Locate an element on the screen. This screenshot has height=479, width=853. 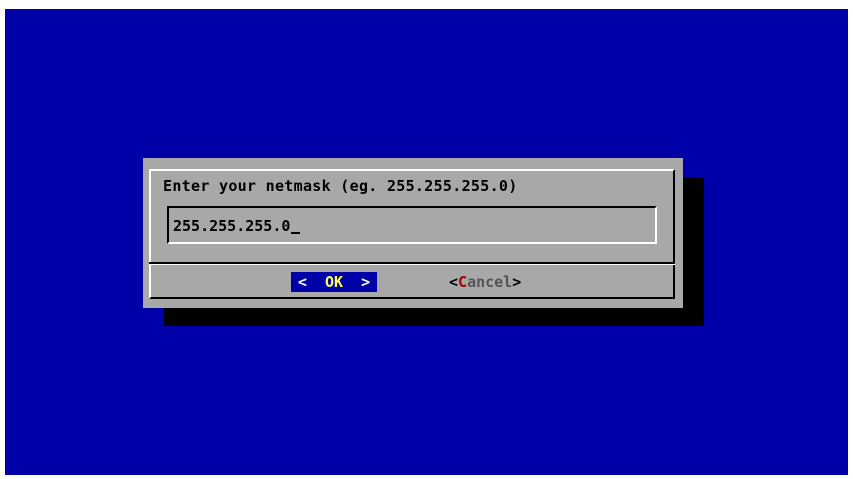
cancel-button: <Cancel> is located at coordinates (485, 282).